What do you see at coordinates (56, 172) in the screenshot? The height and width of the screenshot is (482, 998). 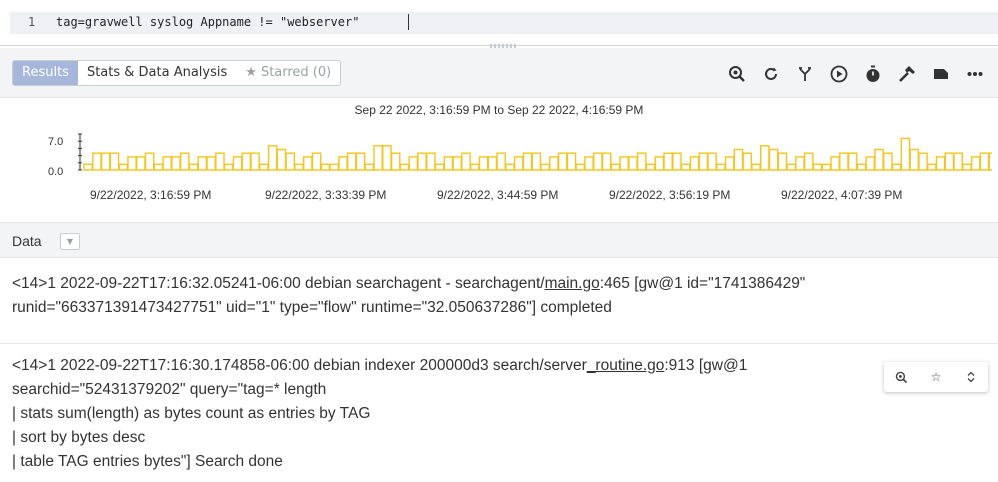 I see `y-tick-min: 0.0` at bounding box center [56, 172].